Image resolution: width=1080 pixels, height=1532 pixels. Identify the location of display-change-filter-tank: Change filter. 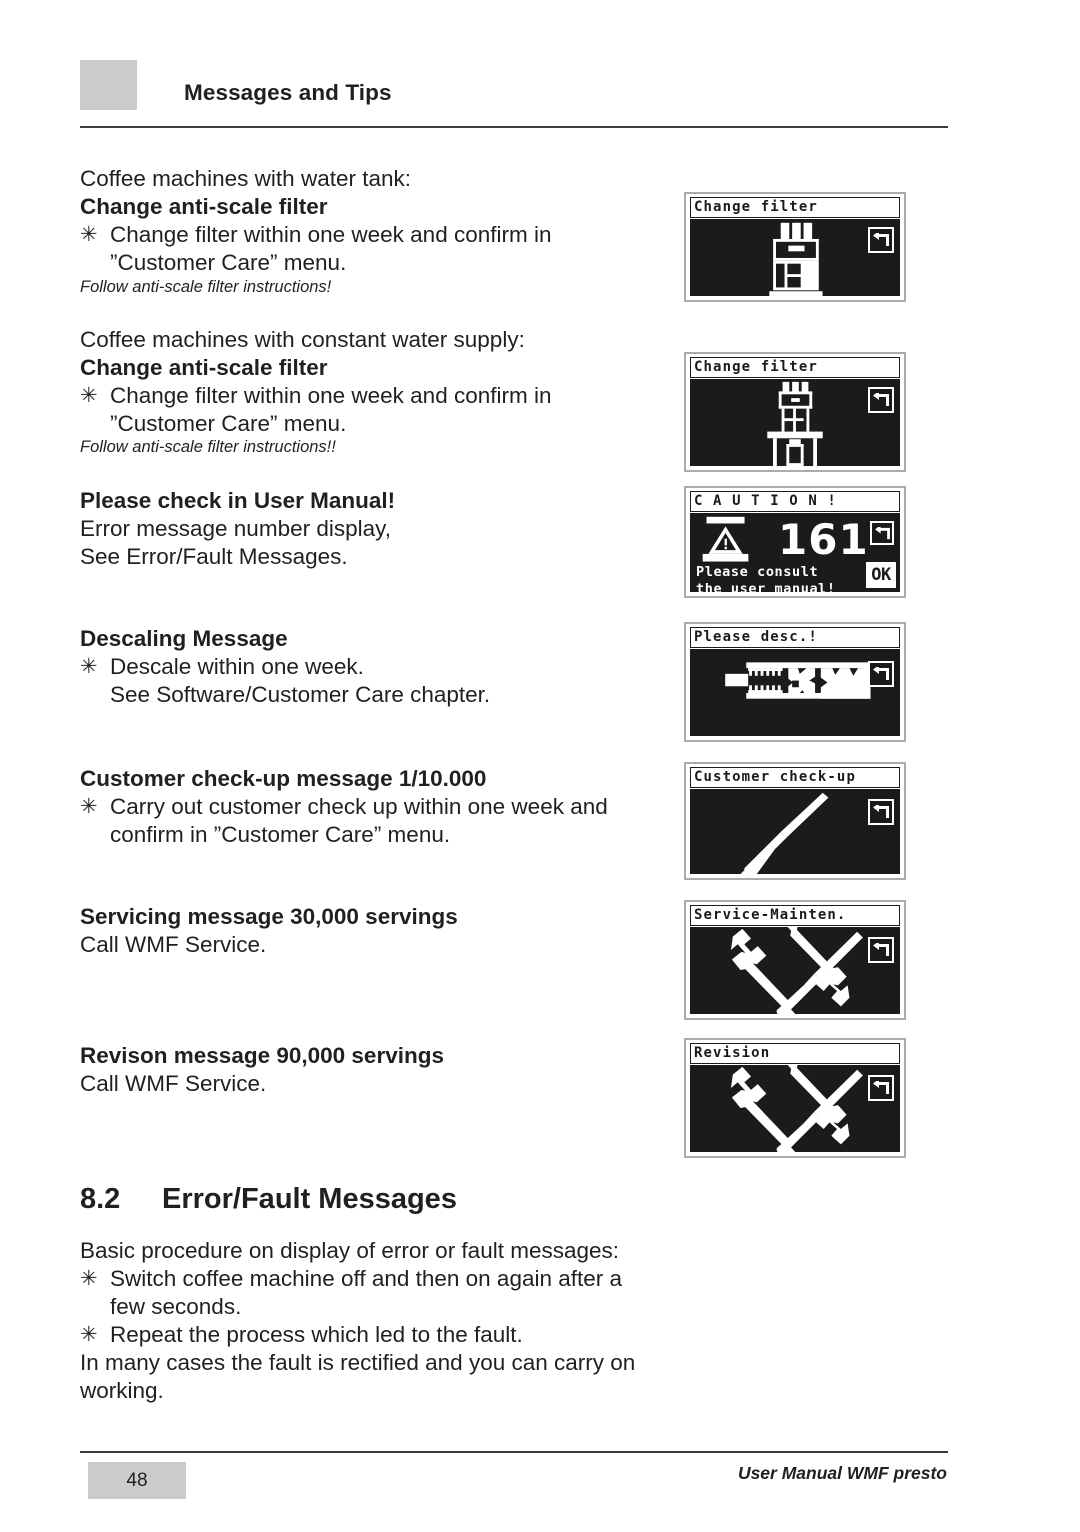
(795, 247).